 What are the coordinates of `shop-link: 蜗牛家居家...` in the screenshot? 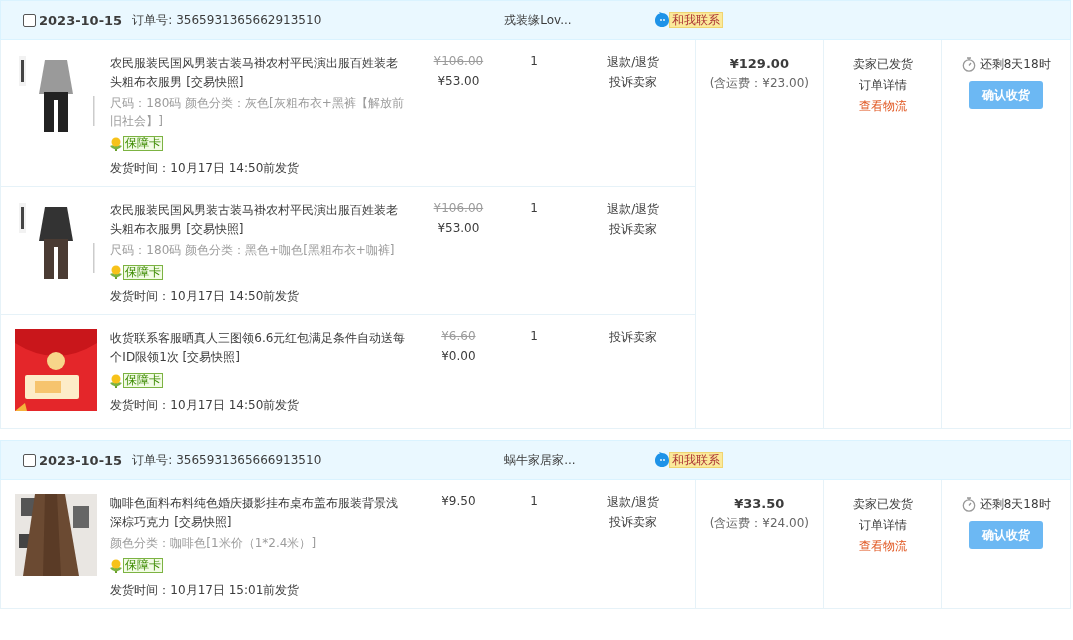 It's located at (579, 460).